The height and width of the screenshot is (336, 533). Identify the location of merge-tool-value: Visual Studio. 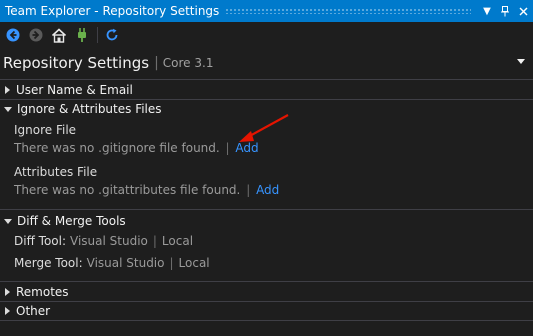
(125, 263).